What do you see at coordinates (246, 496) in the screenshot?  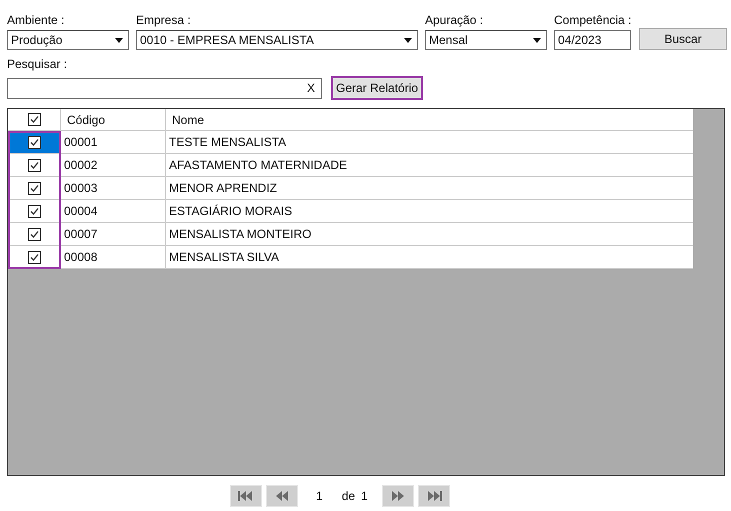 I see `first-page-button` at bounding box center [246, 496].